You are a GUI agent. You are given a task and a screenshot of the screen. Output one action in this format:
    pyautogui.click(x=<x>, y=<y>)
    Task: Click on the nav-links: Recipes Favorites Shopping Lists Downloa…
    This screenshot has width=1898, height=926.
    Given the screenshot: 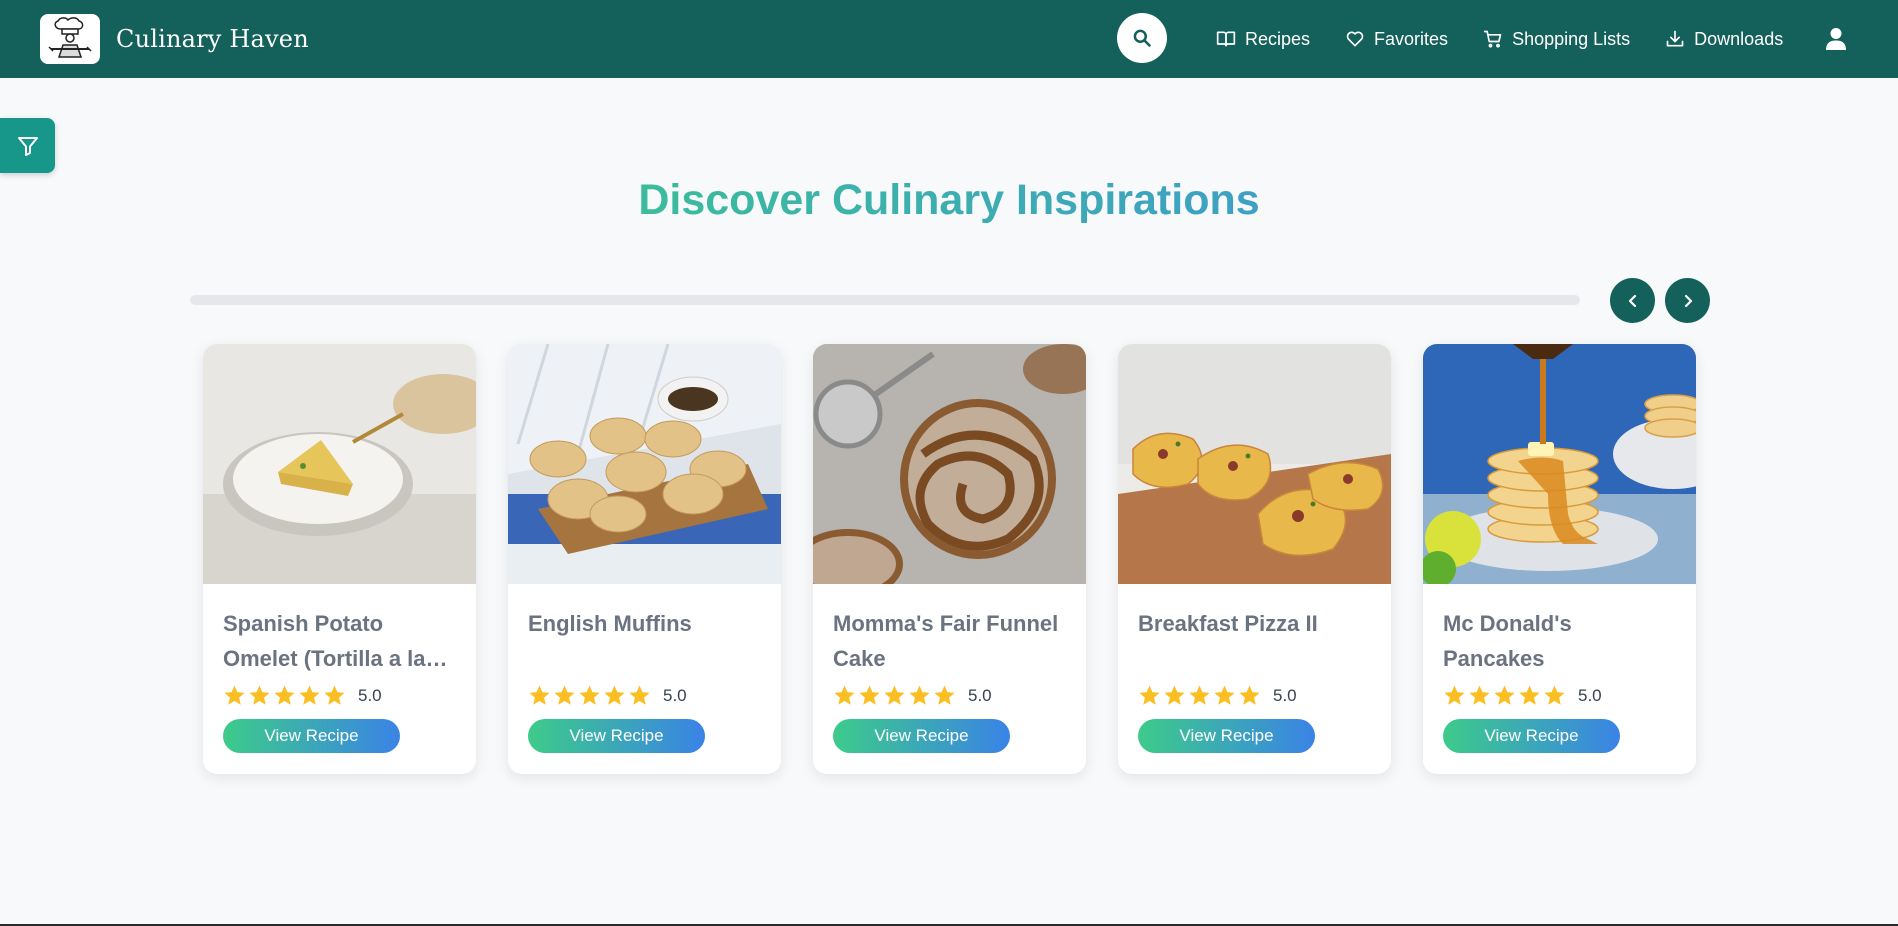 What is the action you would take?
    pyautogui.click(x=1517, y=39)
    